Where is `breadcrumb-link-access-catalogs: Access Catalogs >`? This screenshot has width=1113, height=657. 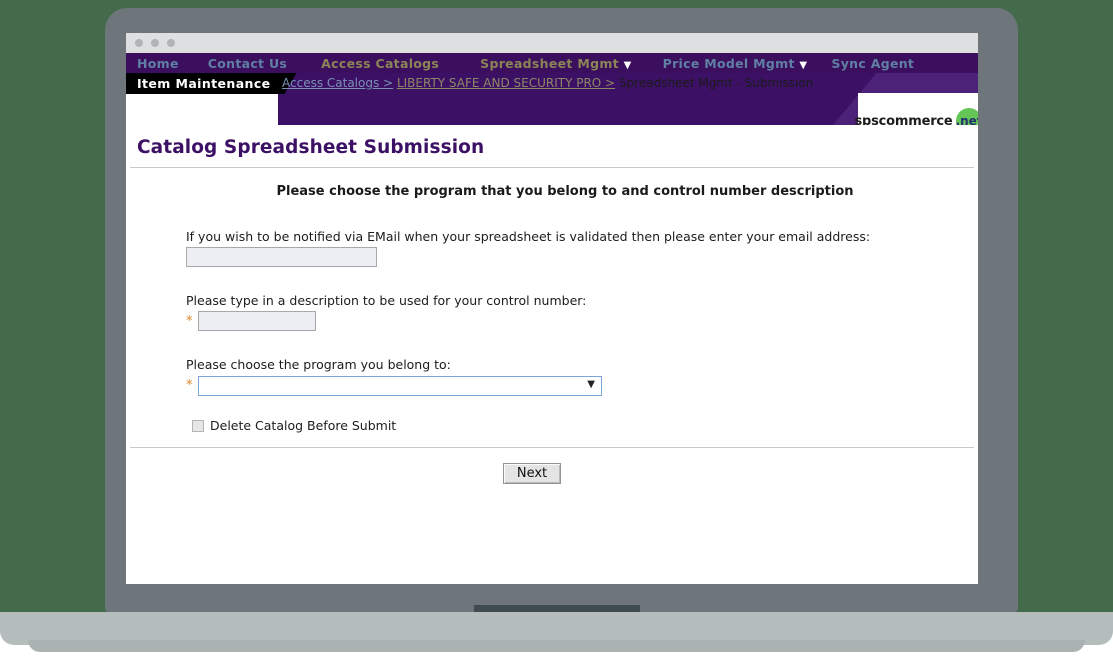 breadcrumb-link-access-catalogs: Access Catalogs > is located at coordinates (337, 83).